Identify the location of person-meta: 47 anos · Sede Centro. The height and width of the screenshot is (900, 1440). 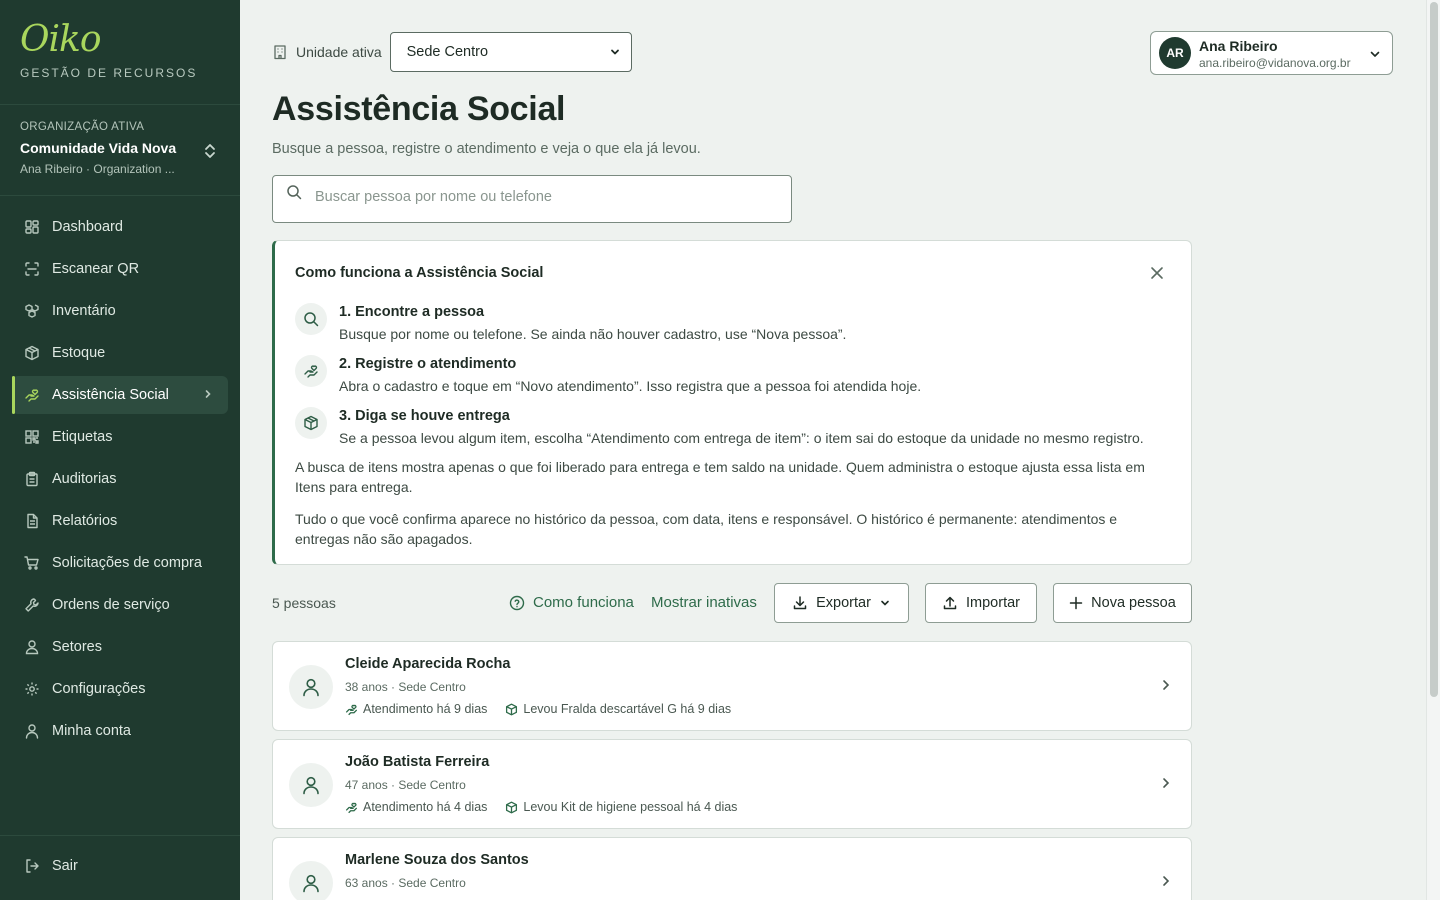
(405, 785).